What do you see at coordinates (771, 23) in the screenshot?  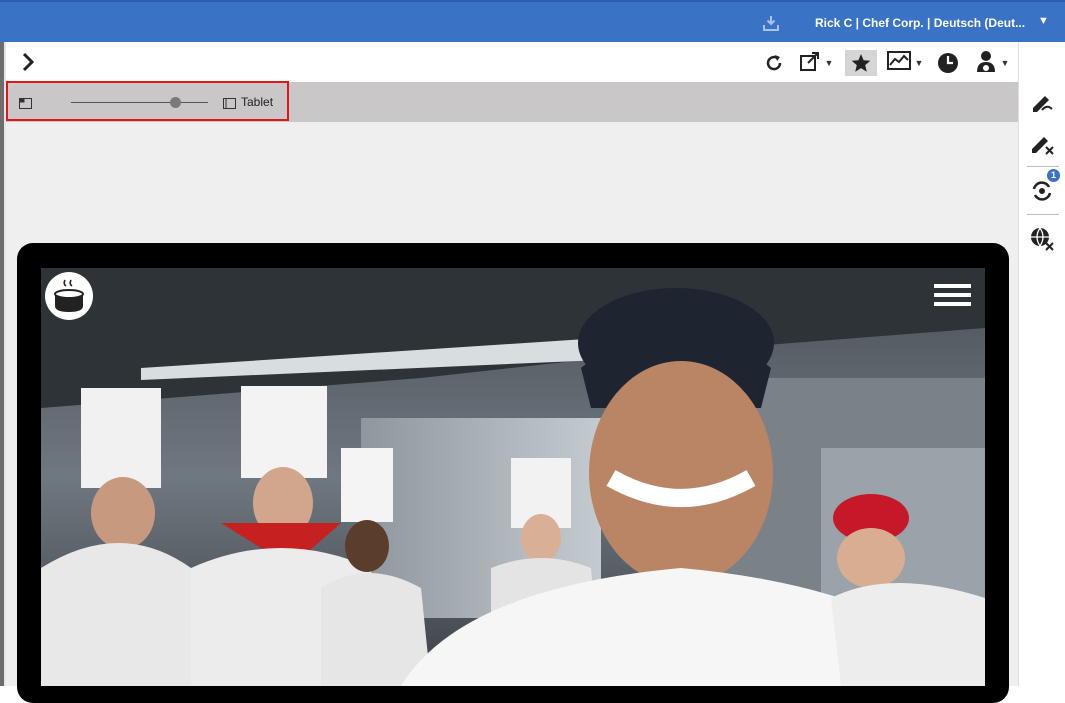 I see `download-tray-icon` at bounding box center [771, 23].